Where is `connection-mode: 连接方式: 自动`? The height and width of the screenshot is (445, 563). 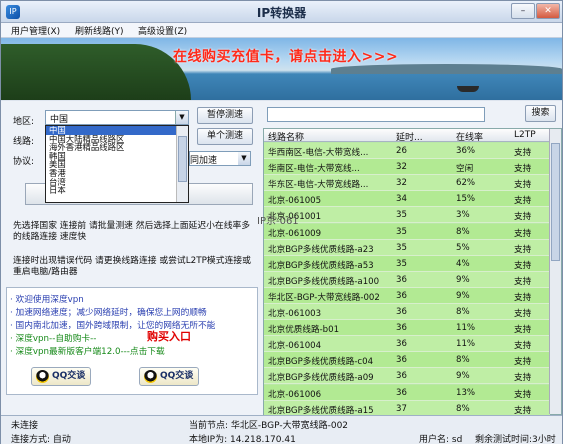
connection-mode: 连接方式: 自动 is located at coordinates (41, 440).